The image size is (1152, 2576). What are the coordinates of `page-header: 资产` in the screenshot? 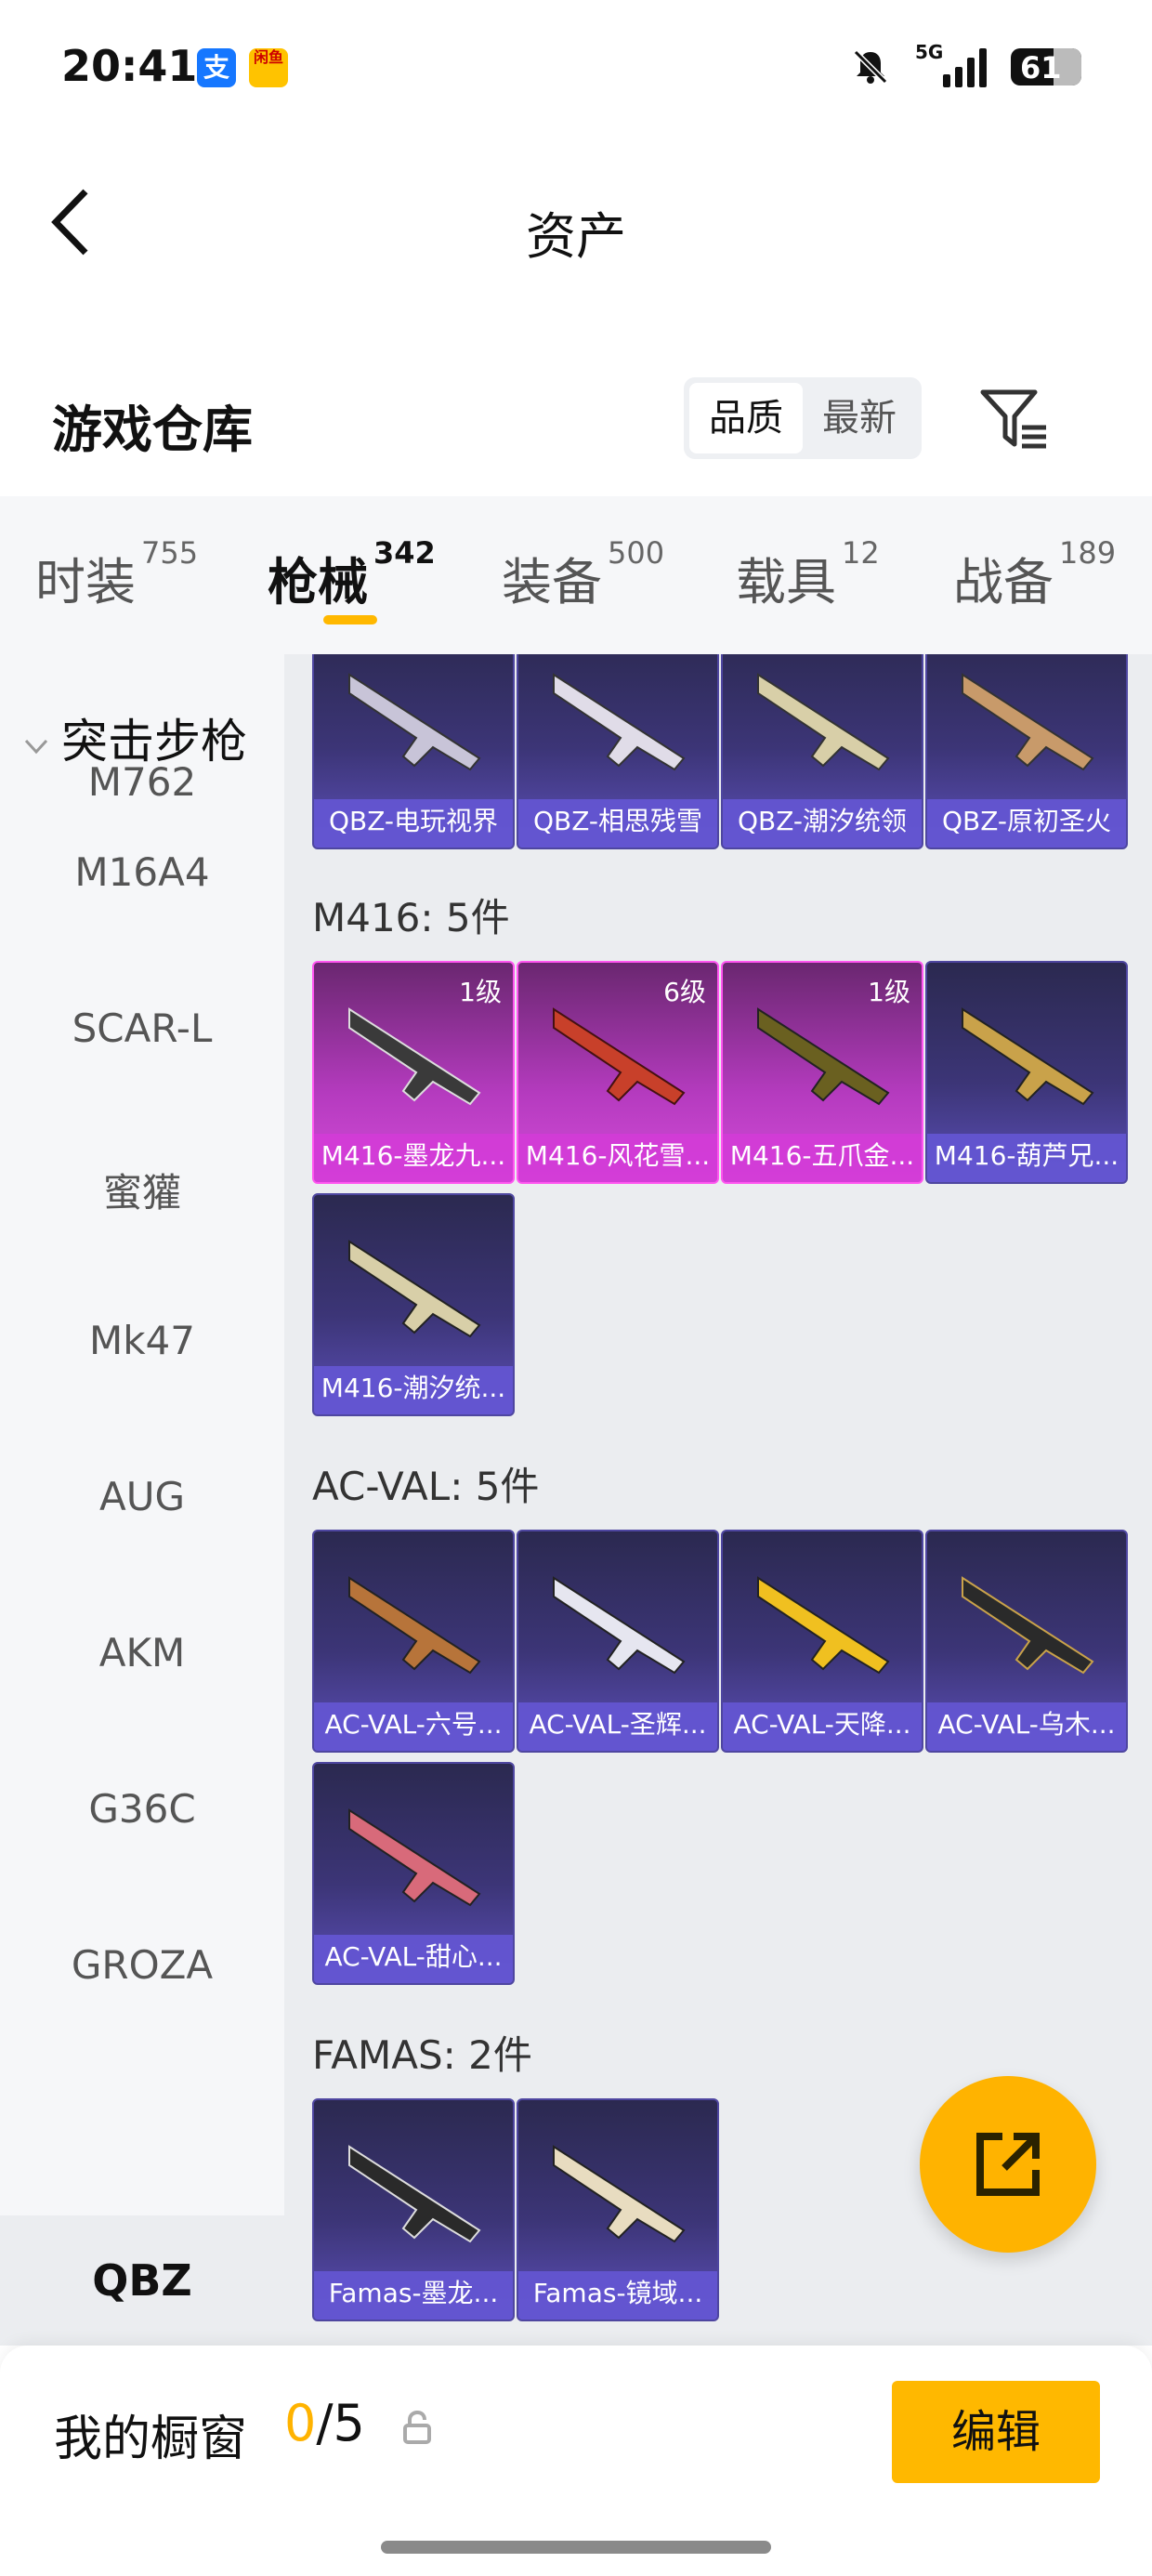 It's located at (576, 223).